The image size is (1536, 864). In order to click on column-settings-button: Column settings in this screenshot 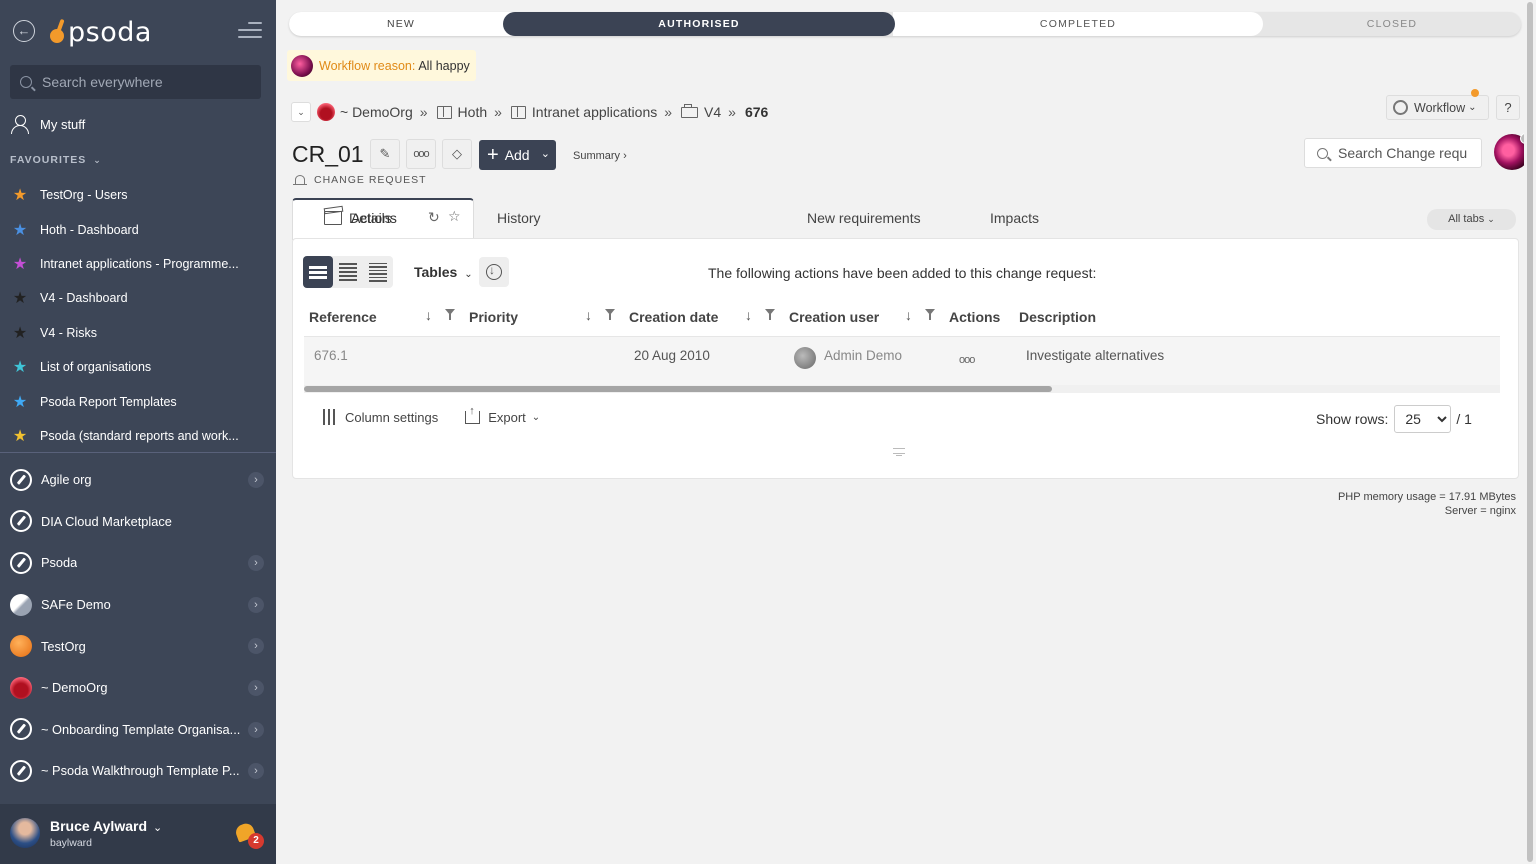, I will do `click(391, 417)`.